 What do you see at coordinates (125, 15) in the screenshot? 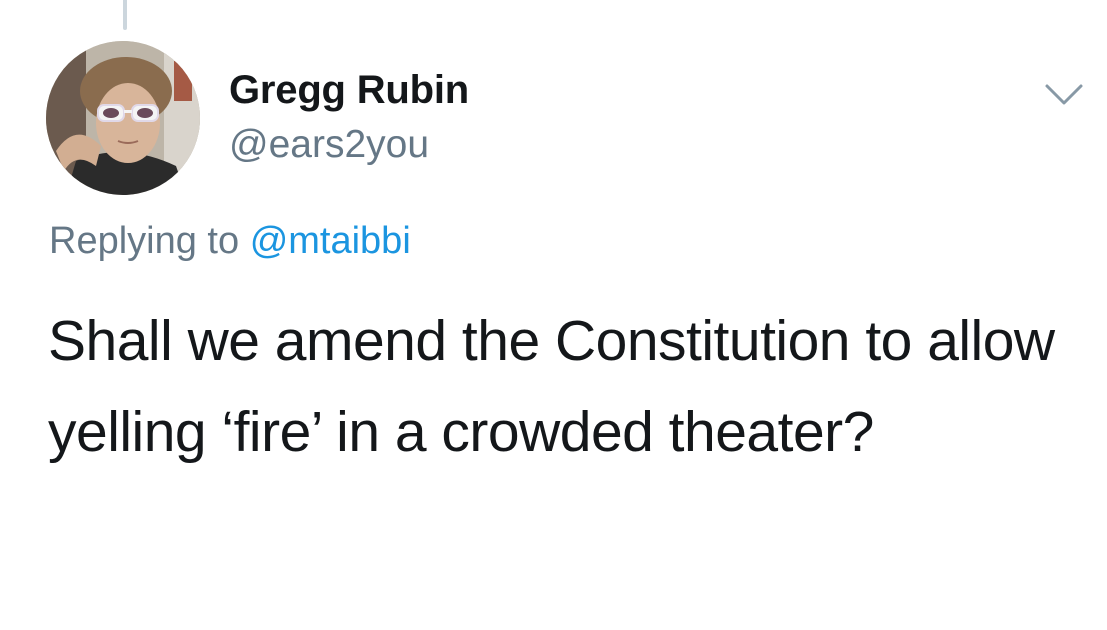
I see `thread-connector-line` at bounding box center [125, 15].